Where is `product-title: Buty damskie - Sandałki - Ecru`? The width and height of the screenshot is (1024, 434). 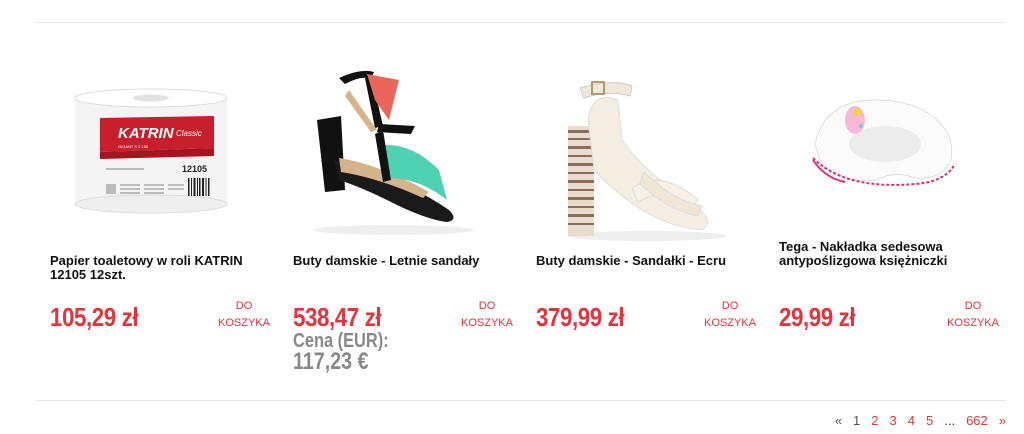
product-title: Buty damskie - Sandałki - Ecru is located at coordinates (641, 261).